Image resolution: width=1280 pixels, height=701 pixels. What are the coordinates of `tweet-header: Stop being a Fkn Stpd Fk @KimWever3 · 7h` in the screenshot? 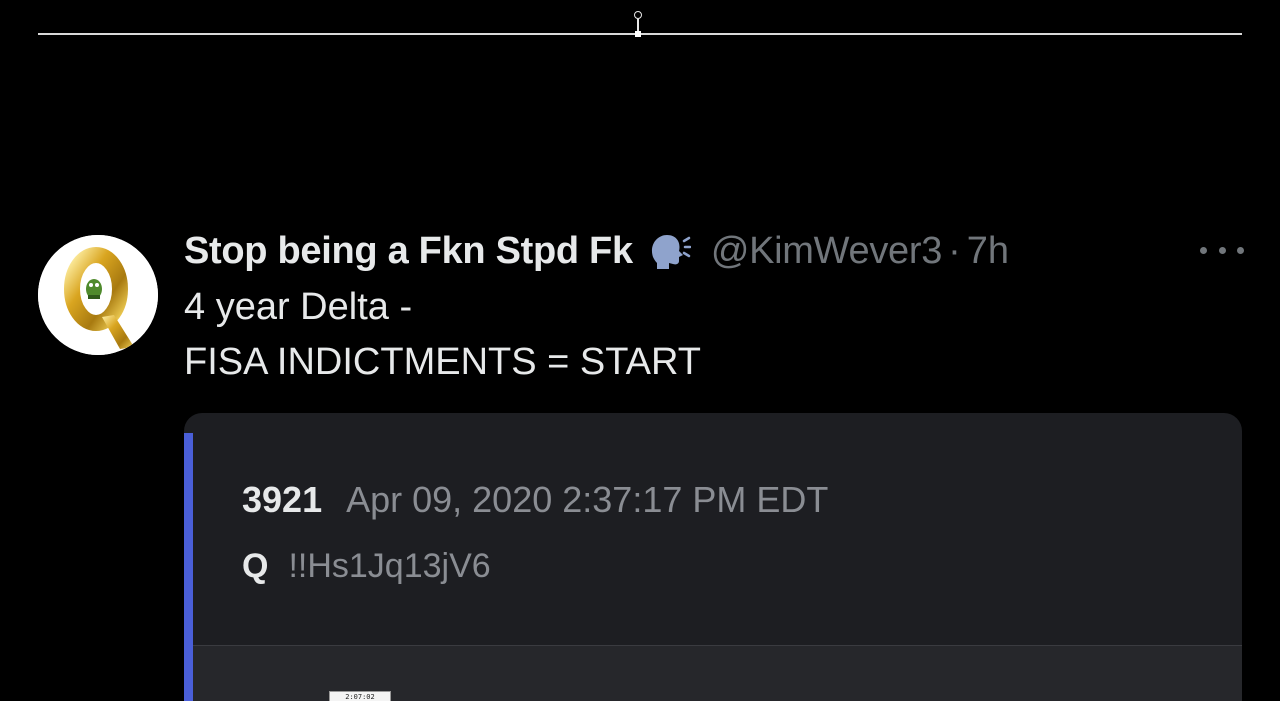 It's located at (596, 251).